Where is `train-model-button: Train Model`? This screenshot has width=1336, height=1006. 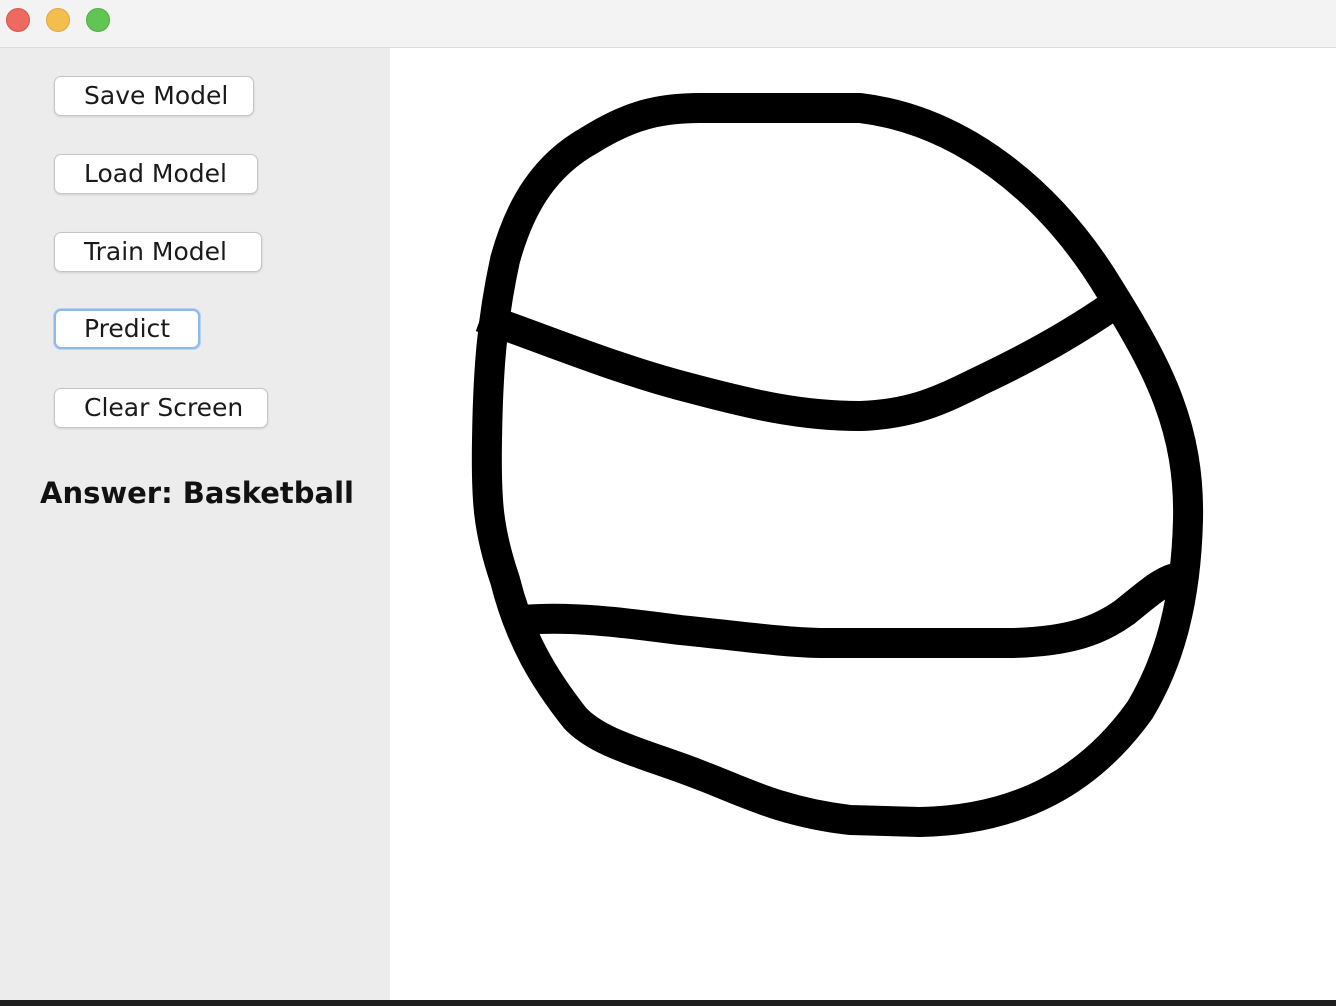 train-model-button: Train Model is located at coordinates (158, 252).